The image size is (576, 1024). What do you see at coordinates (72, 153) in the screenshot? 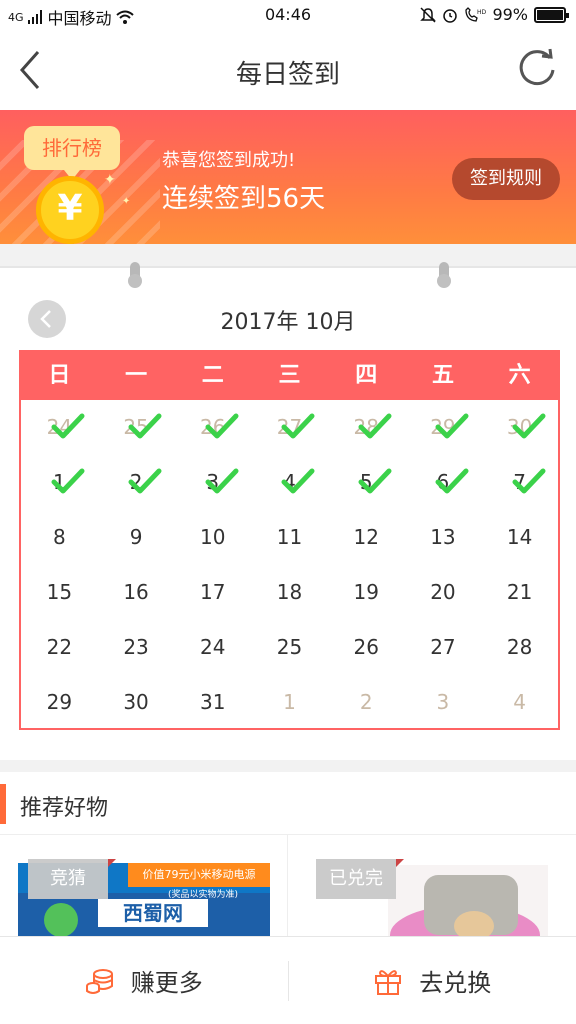
I see `leaderboard-button: 排行榜` at bounding box center [72, 153].